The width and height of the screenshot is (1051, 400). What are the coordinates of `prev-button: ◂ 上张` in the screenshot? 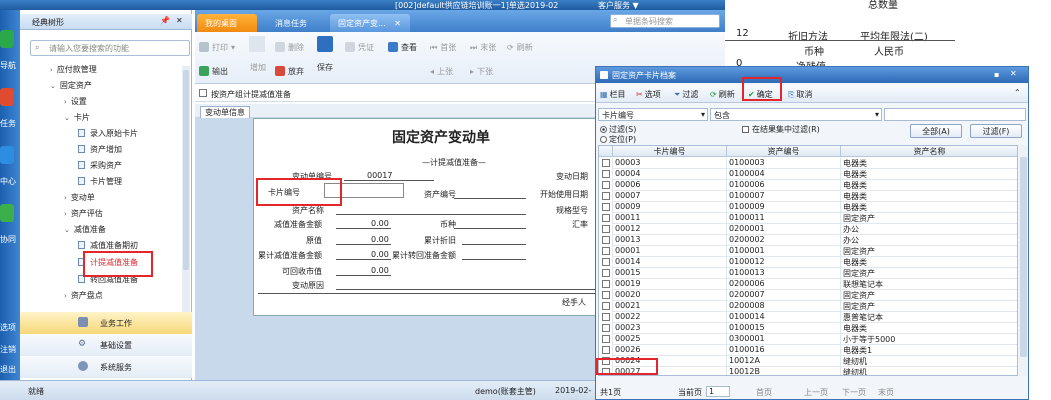 It's located at (441, 71).